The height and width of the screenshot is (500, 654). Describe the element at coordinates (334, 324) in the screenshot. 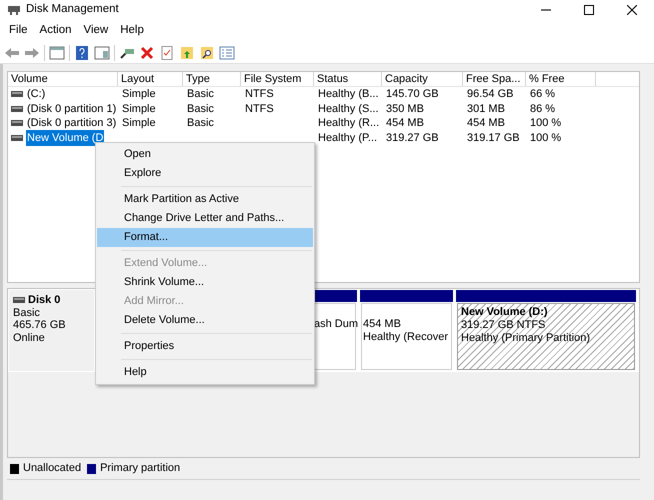

I see `partition-text: ash Dum` at that location.